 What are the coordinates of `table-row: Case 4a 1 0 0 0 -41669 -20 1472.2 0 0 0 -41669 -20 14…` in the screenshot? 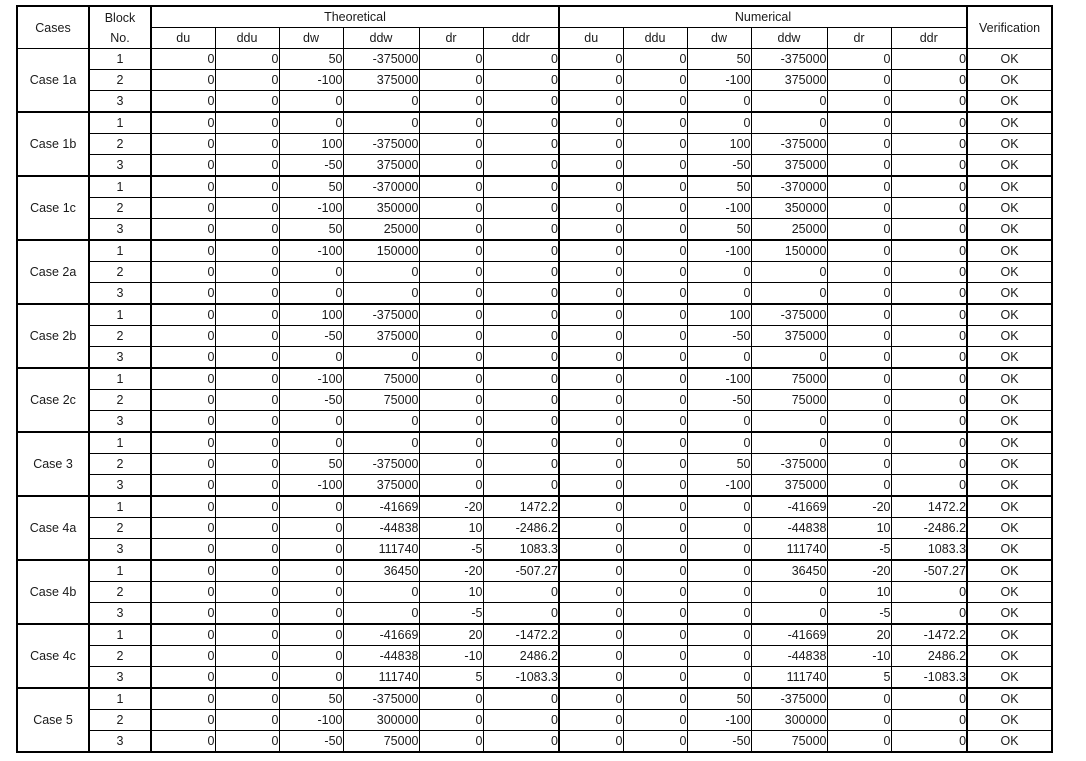 It's located at (534, 528).